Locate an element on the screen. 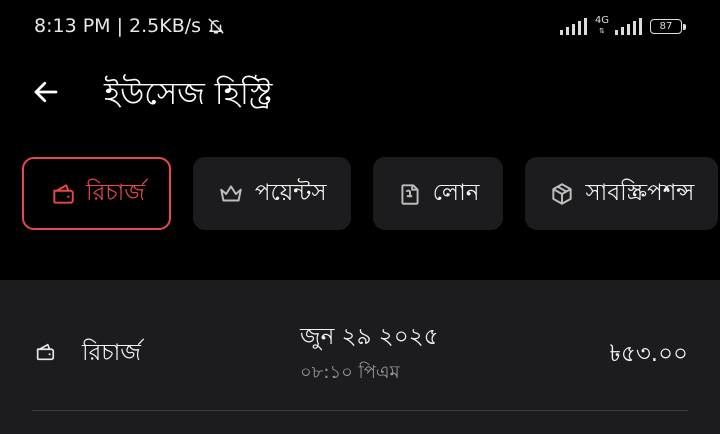 The width and height of the screenshot is (720, 434). arrow-left-icon is located at coordinates (46, 92).